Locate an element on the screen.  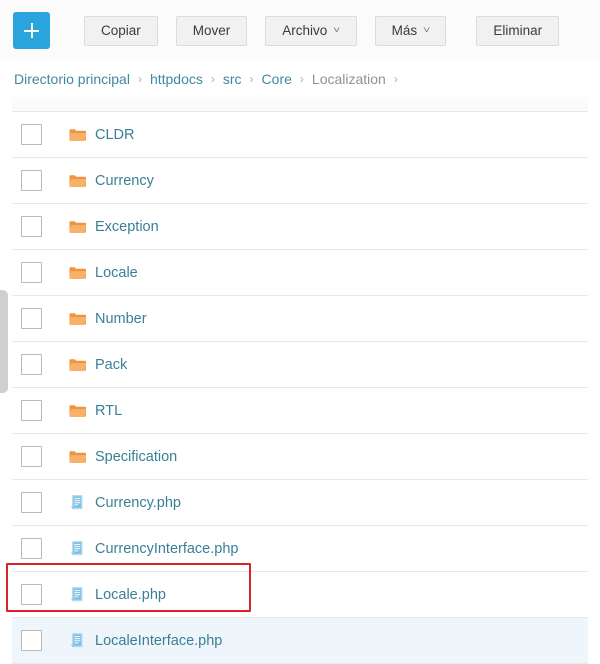
file-list-row: RTL is located at coordinates (300, 411).